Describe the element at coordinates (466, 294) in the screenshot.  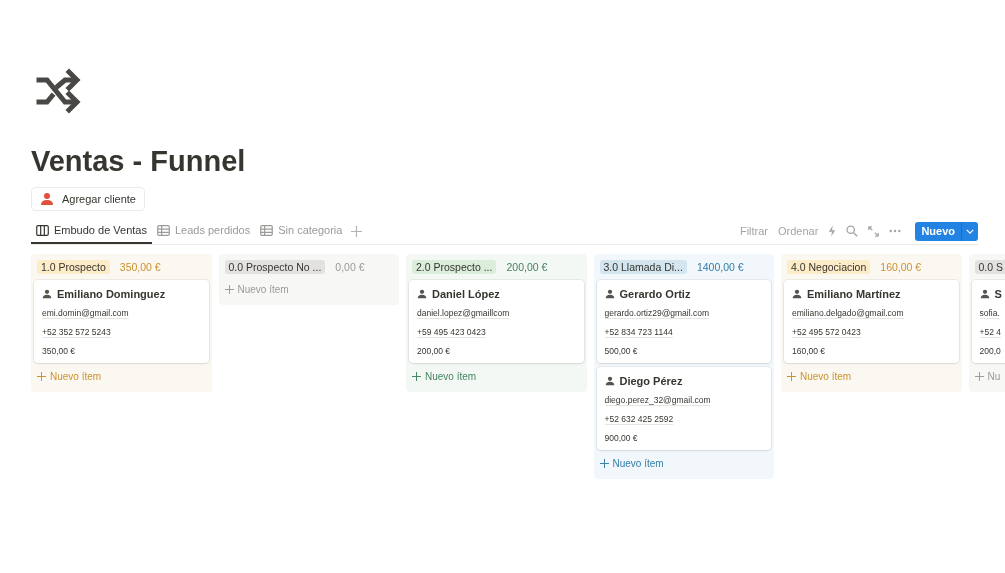
I see `lead-name: Daniel López` at that location.